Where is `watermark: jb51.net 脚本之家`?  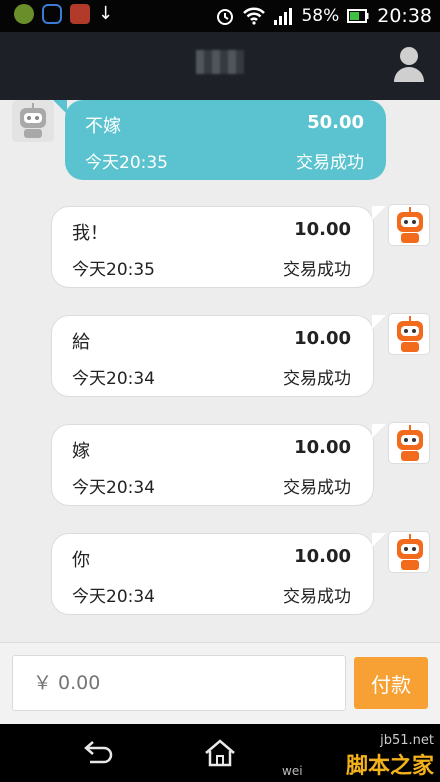 watermark: jb51.net 脚本之家 is located at coordinates (390, 756).